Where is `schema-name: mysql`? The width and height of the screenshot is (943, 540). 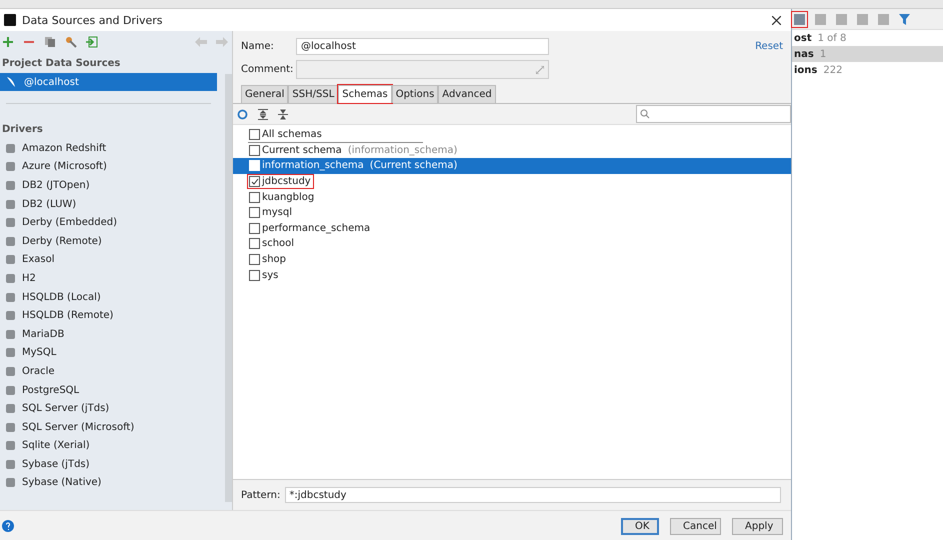
schema-name: mysql is located at coordinates (277, 212).